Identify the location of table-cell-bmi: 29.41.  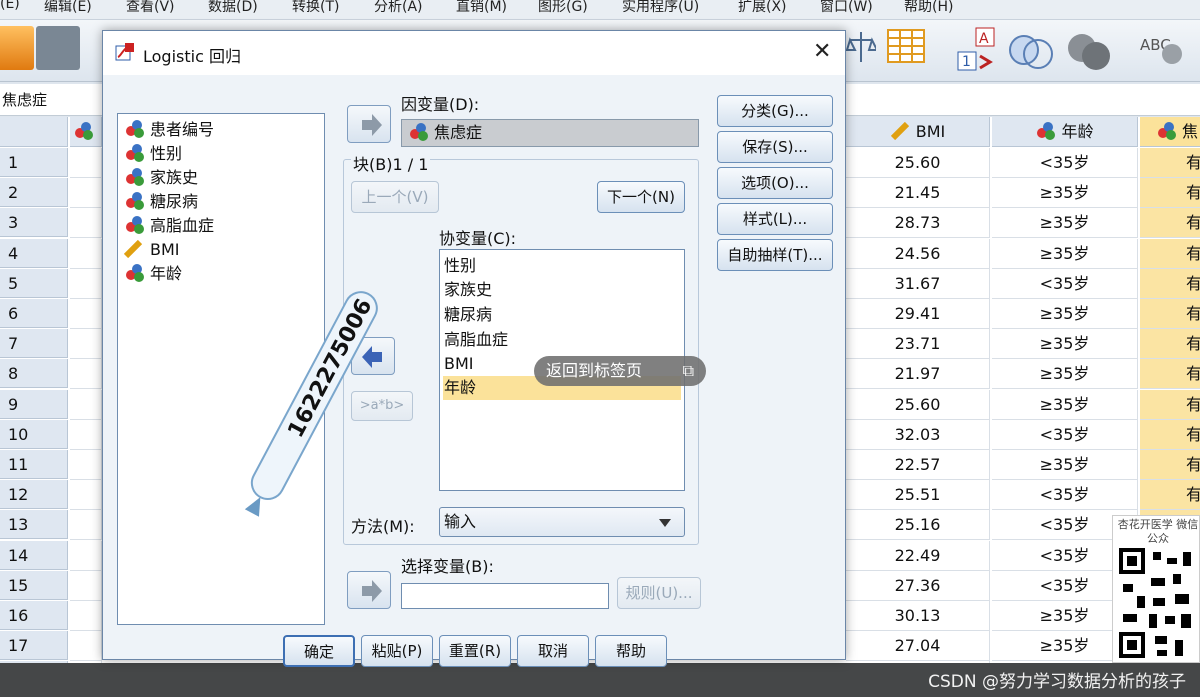
(918, 314).